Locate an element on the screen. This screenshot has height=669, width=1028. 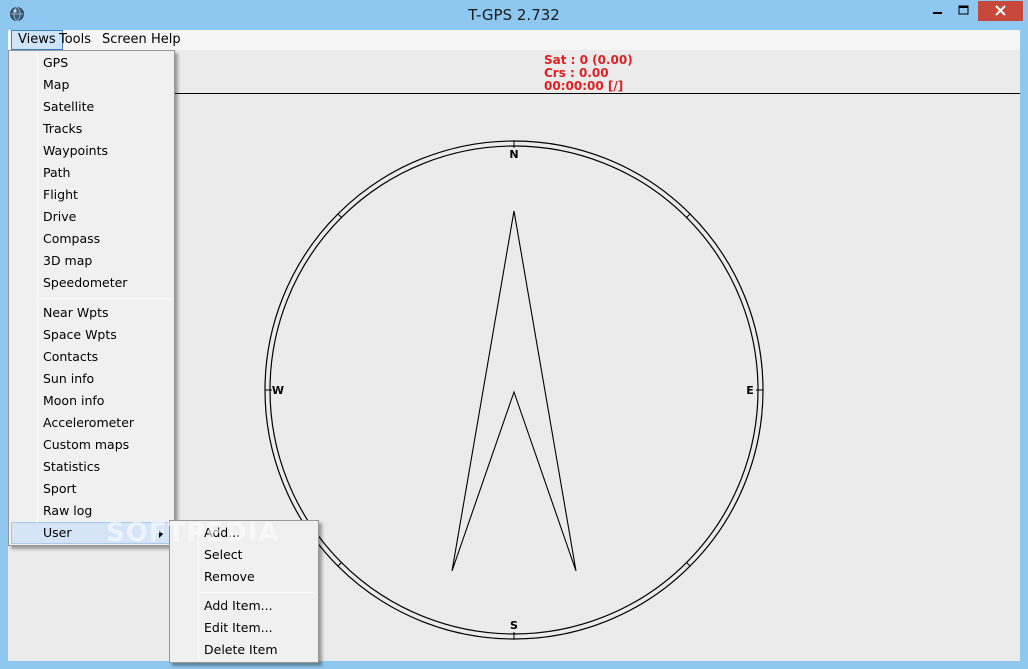
menu-item-label: Space Wpts is located at coordinates (80, 334).